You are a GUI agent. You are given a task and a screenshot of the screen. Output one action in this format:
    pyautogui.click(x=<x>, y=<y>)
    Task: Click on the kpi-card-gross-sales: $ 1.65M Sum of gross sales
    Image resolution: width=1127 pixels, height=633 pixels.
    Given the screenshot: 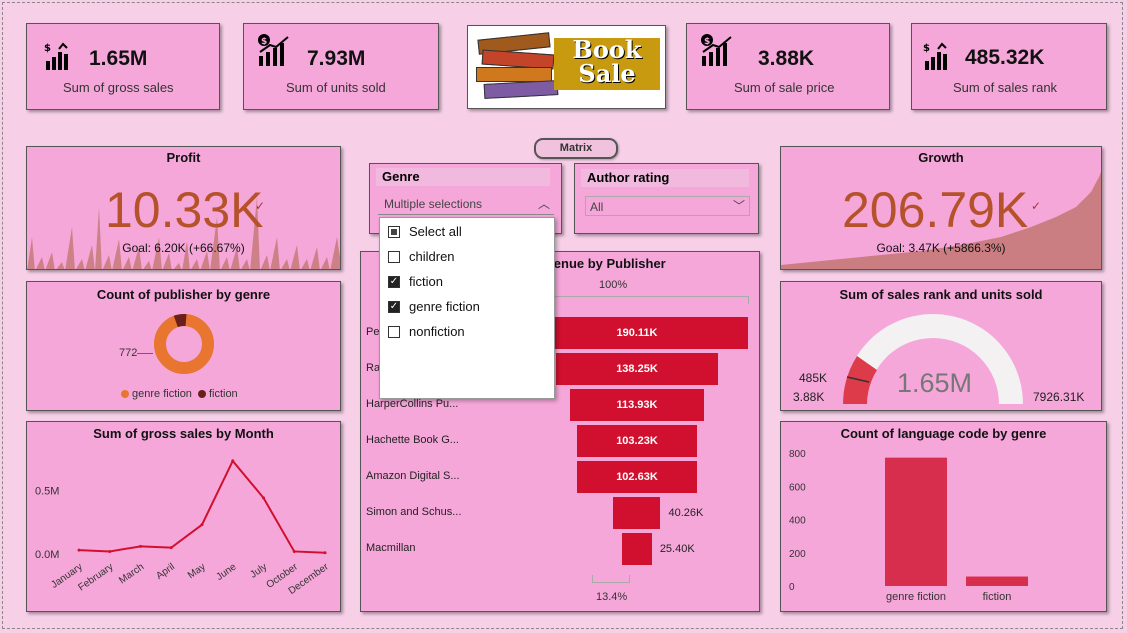 What is the action you would take?
    pyautogui.click(x=123, y=66)
    